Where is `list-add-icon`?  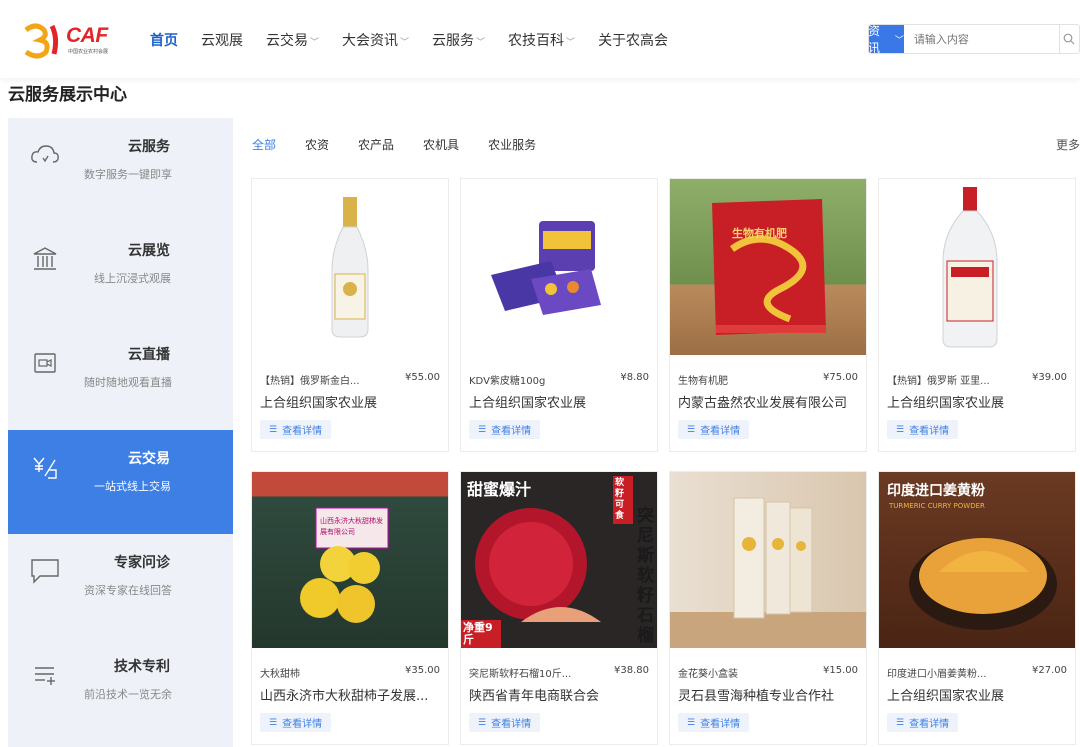 list-add-icon is located at coordinates (45, 675).